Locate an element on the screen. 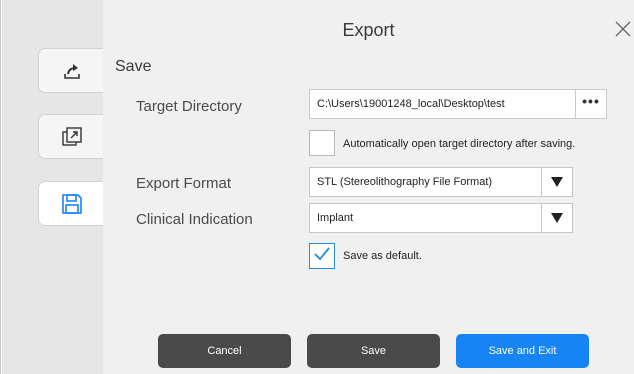  checkmark-icon is located at coordinates (322, 256).